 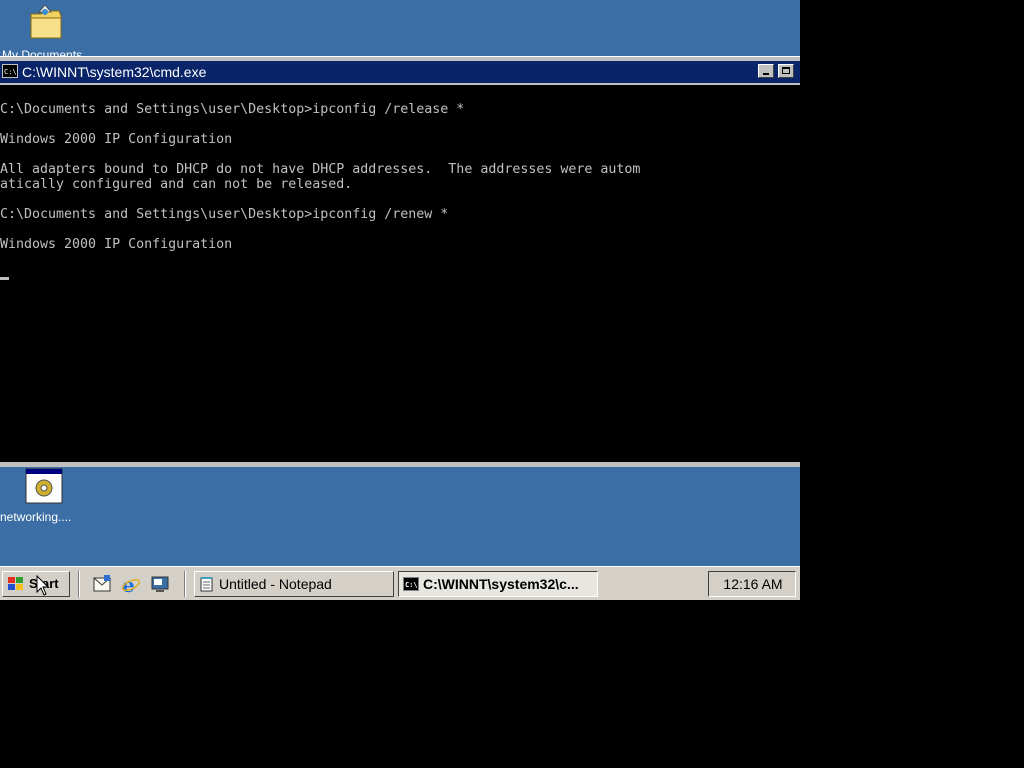 I want to click on window-title: C:\WINNT\system32\cmd.exe, so click(x=114, y=72).